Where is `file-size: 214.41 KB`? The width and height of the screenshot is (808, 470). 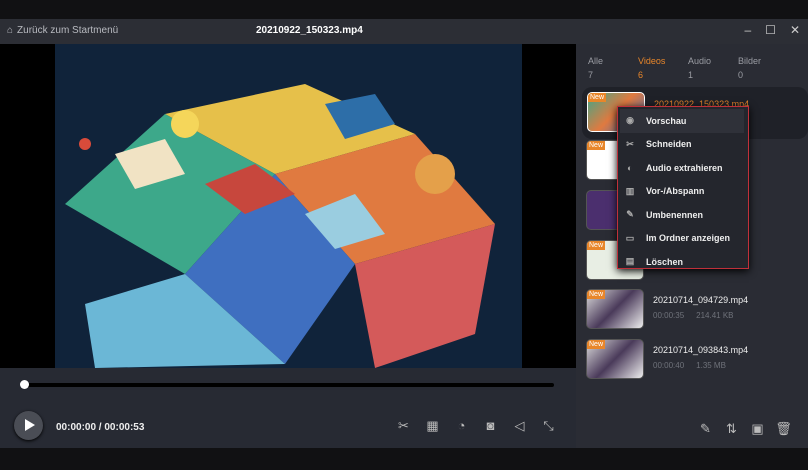
file-size: 214.41 KB is located at coordinates (715, 315).